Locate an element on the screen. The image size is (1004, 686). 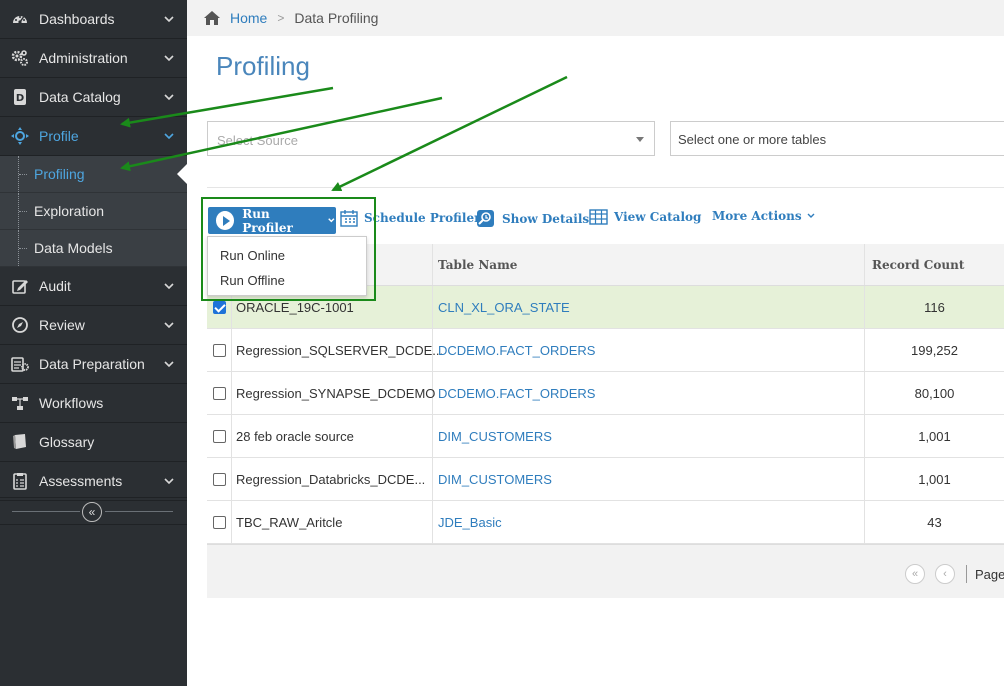
nav-label: Assessments is located at coordinates (81, 481).